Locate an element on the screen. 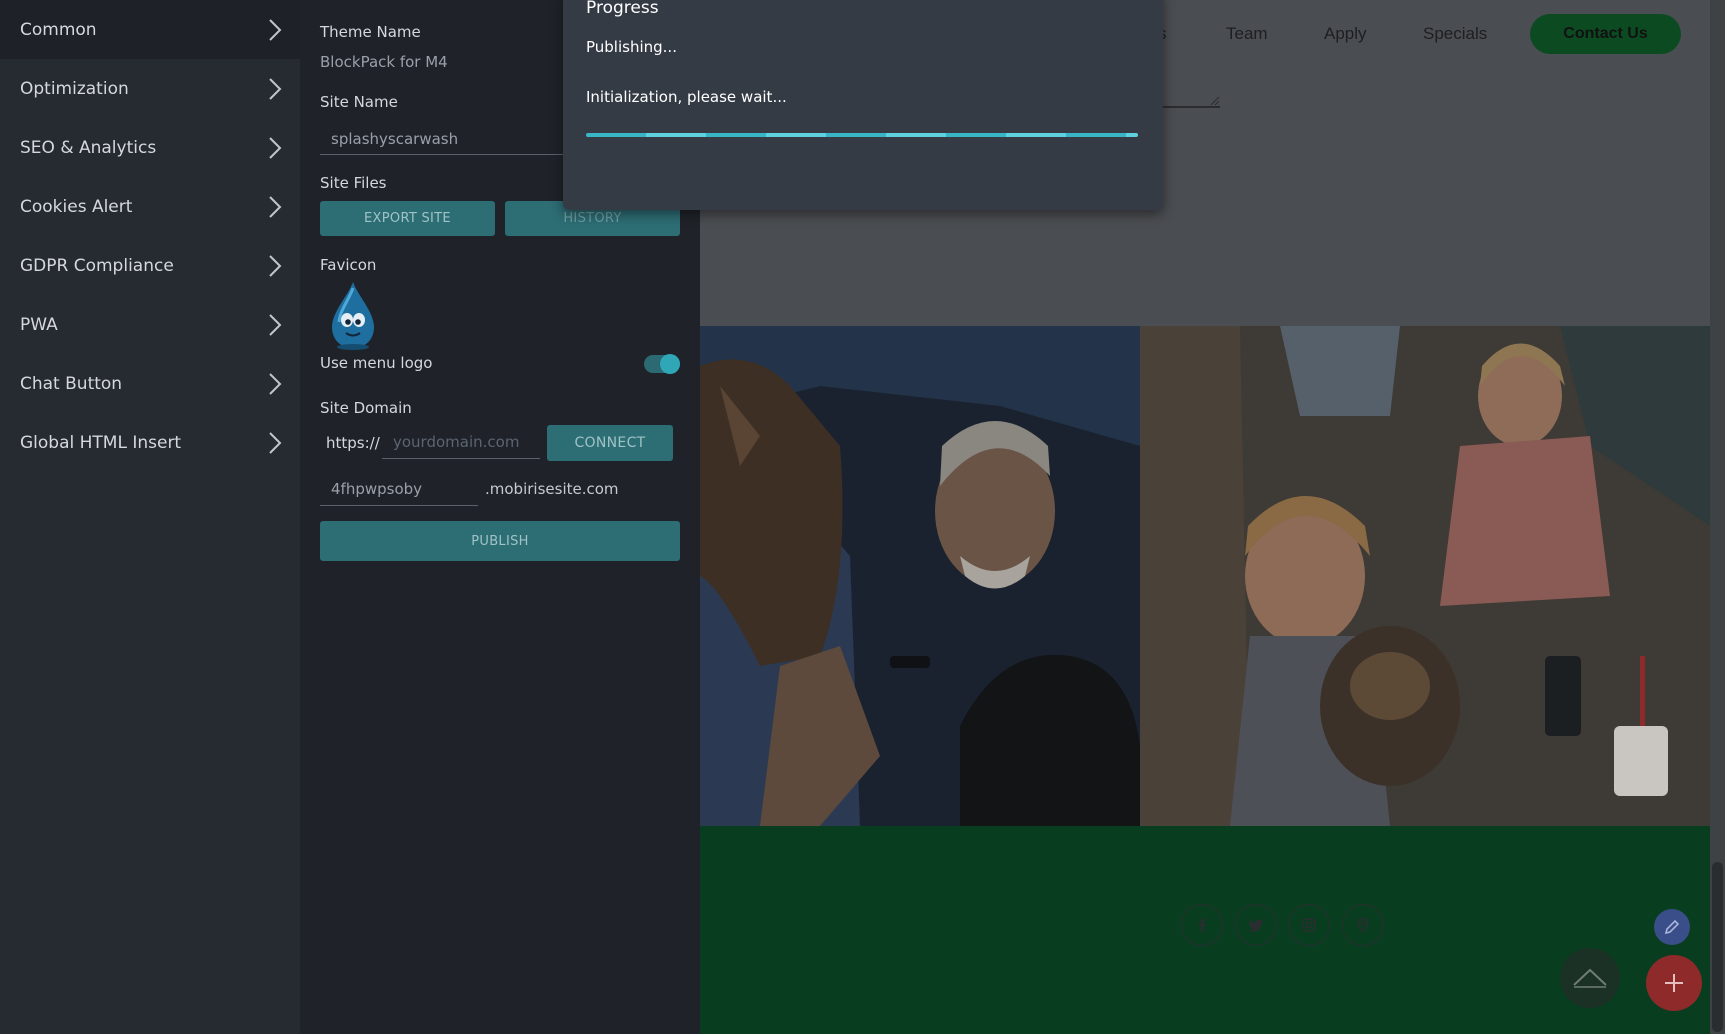  sidebar-item-label: Cookies Alert is located at coordinates (76, 206).